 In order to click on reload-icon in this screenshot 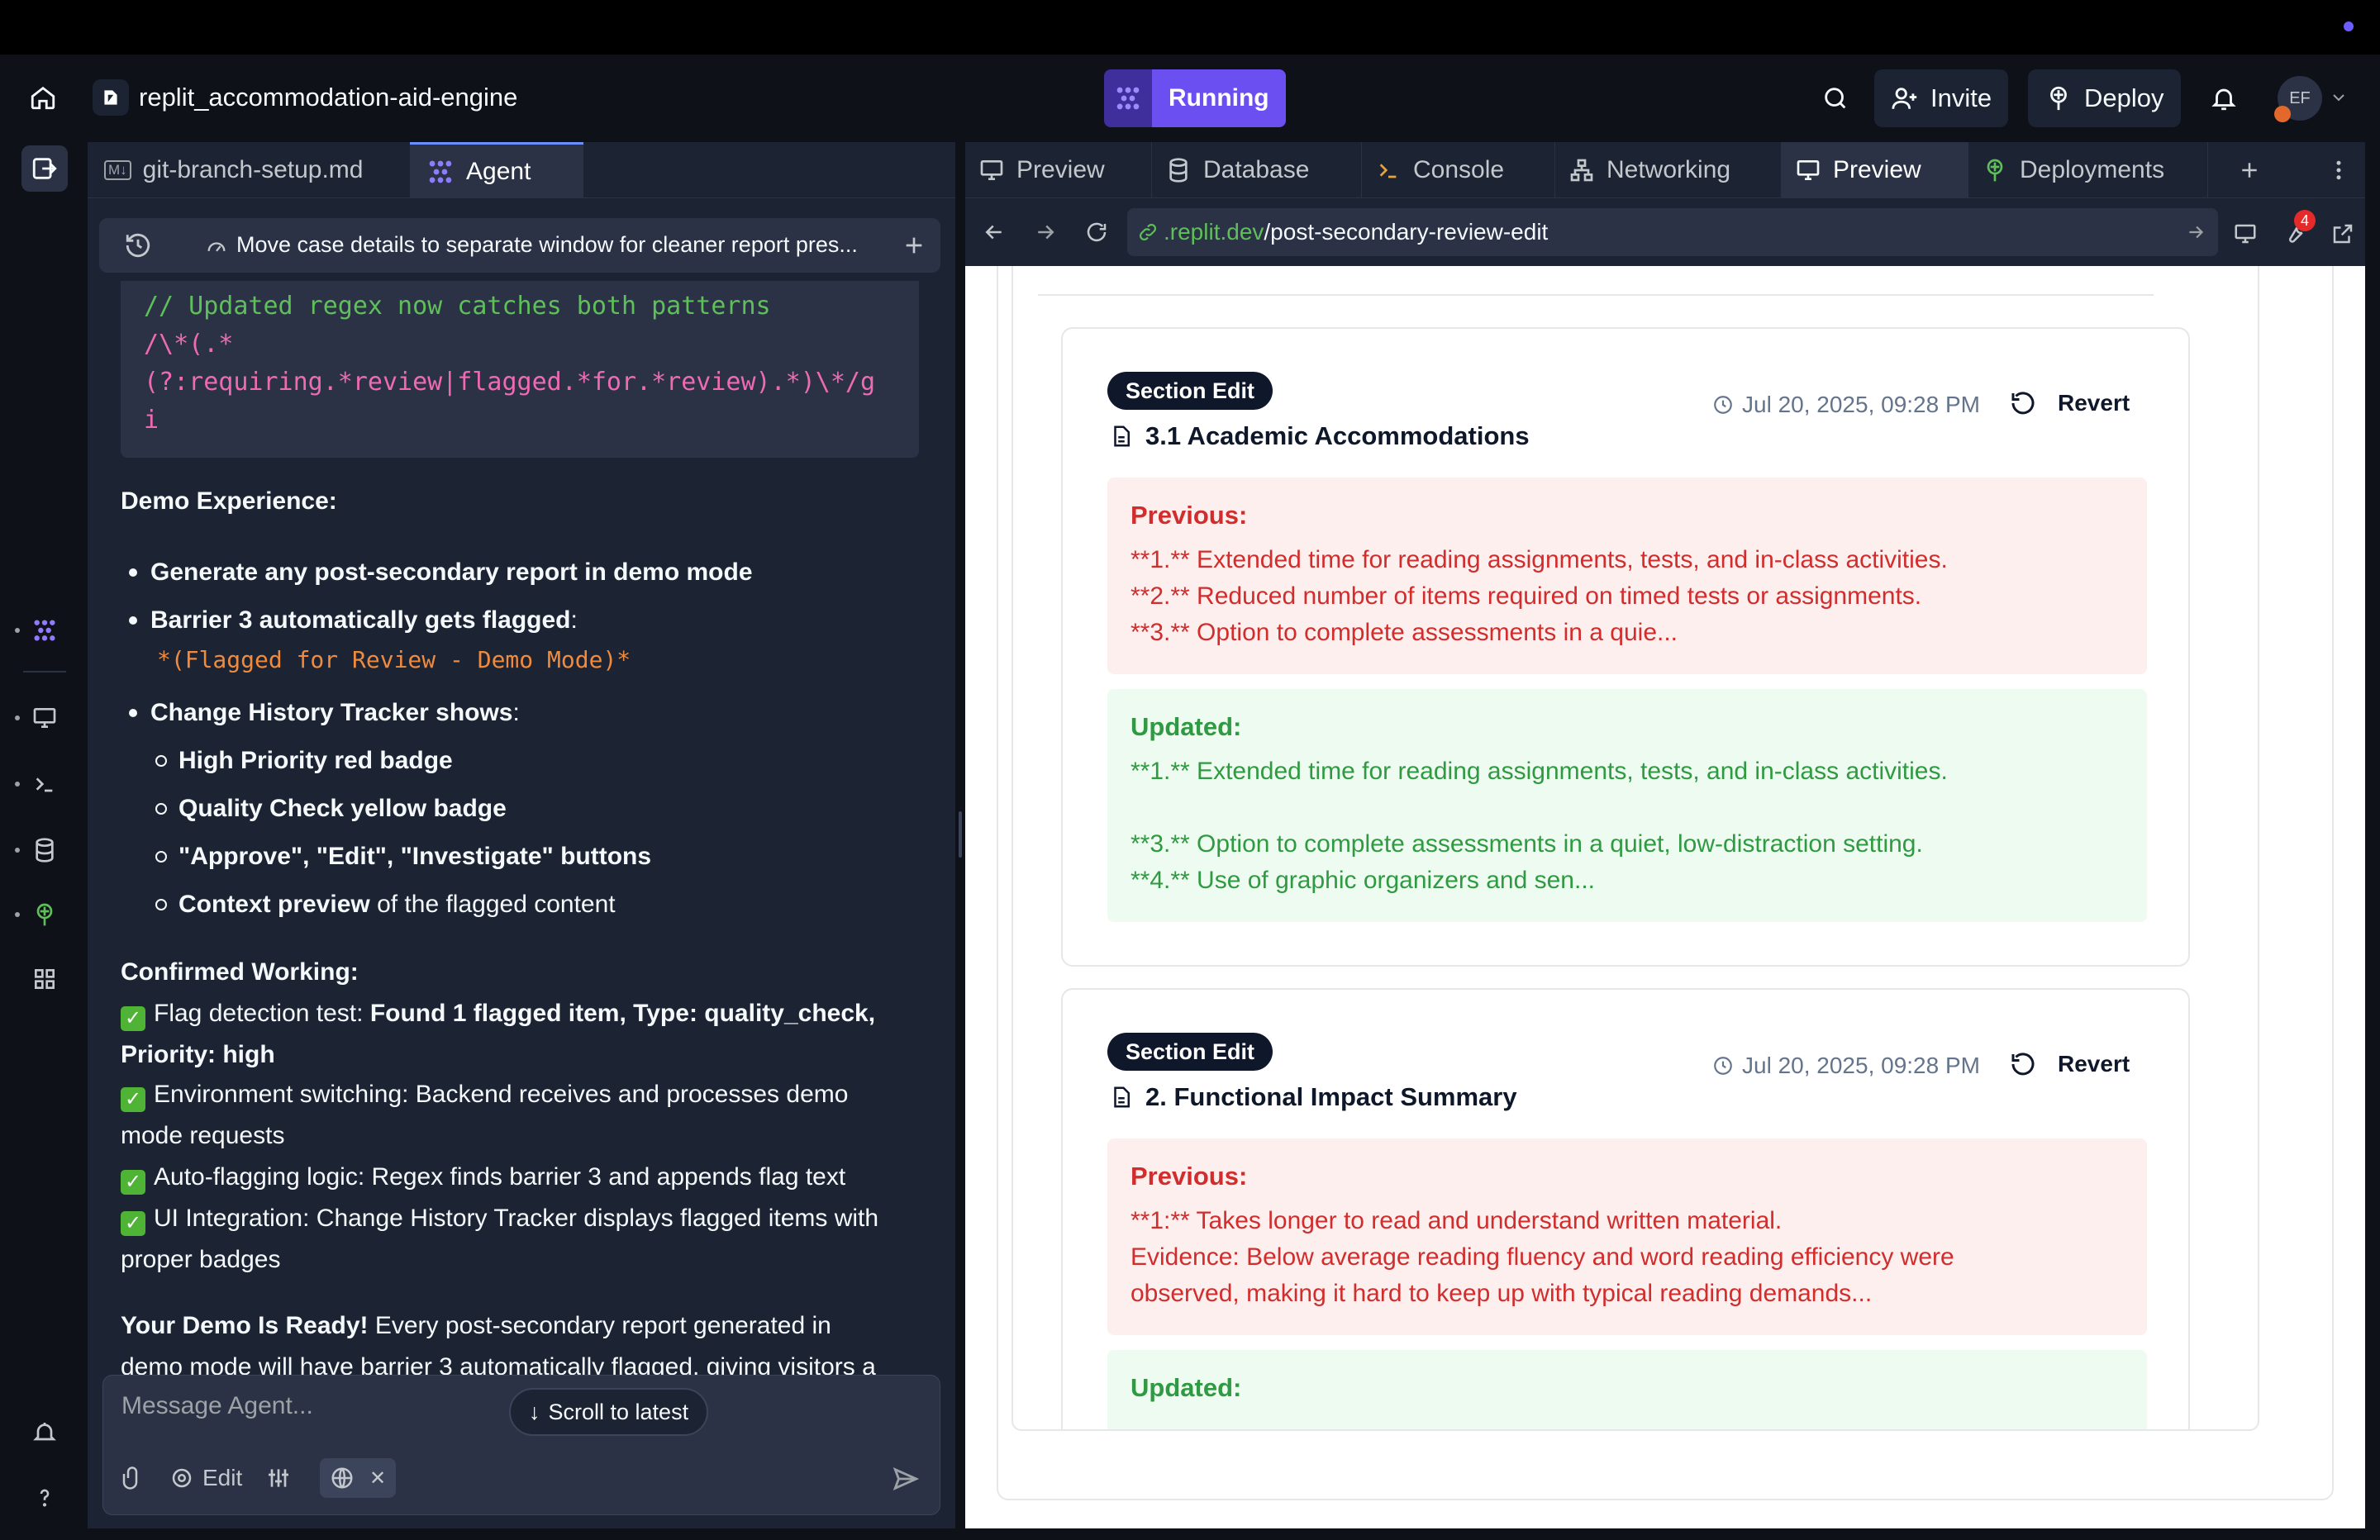, I will do `click(1097, 232)`.